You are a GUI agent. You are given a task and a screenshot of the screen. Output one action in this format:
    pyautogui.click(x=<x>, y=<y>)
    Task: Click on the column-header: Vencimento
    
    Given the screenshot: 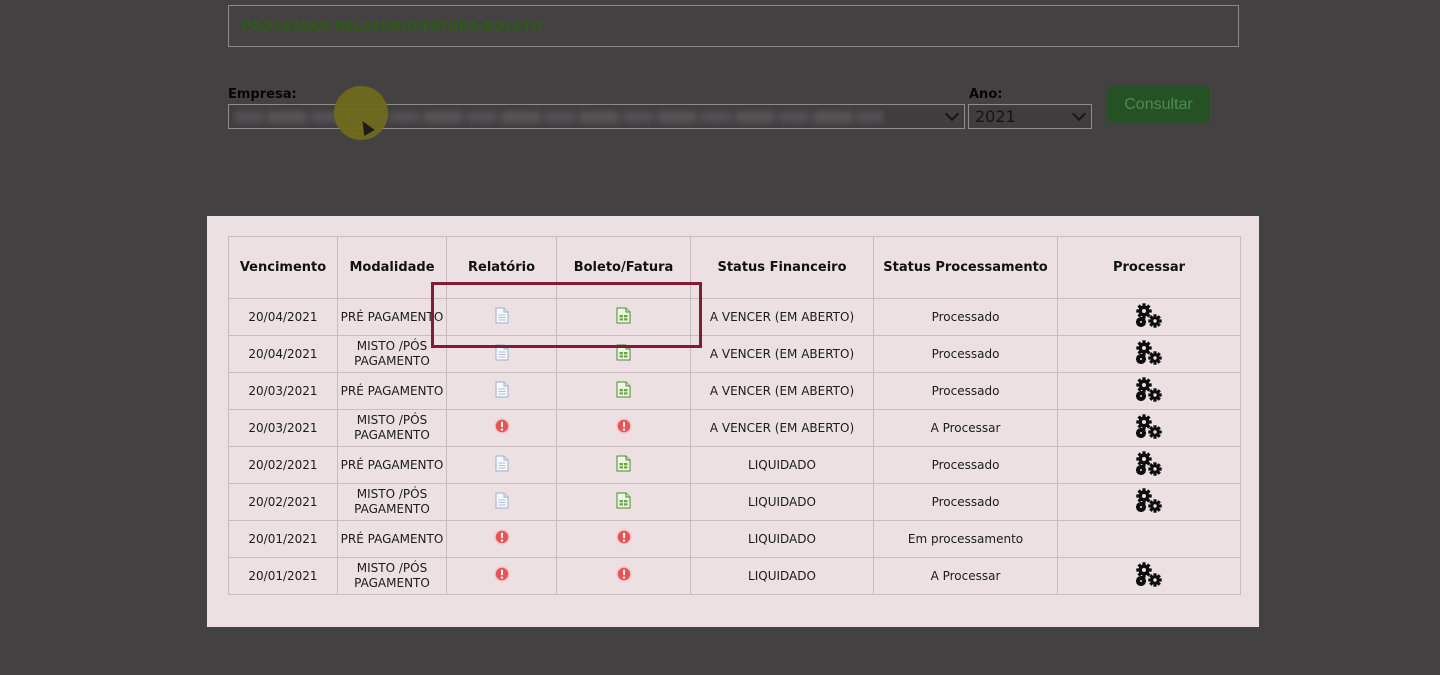 What is the action you would take?
    pyautogui.click(x=283, y=267)
    